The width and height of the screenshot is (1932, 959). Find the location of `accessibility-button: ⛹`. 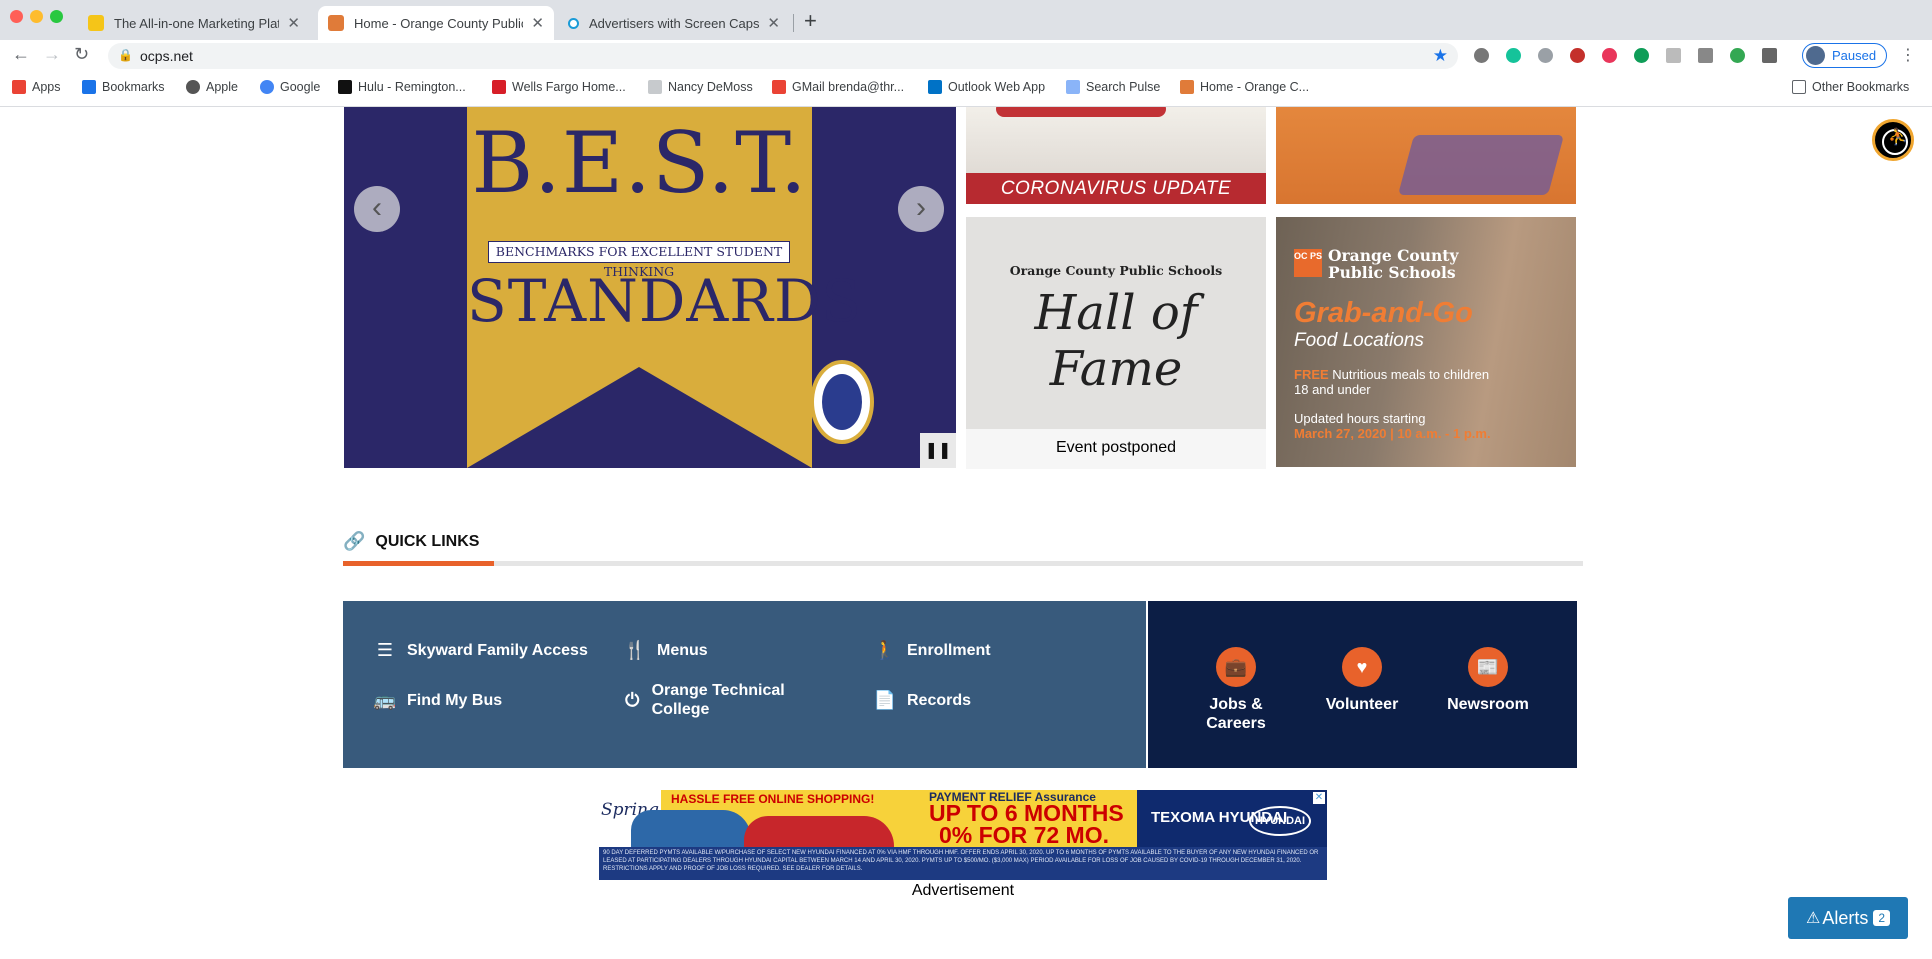

accessibility-button: ⛹ is located at coordinates (1893, 140).